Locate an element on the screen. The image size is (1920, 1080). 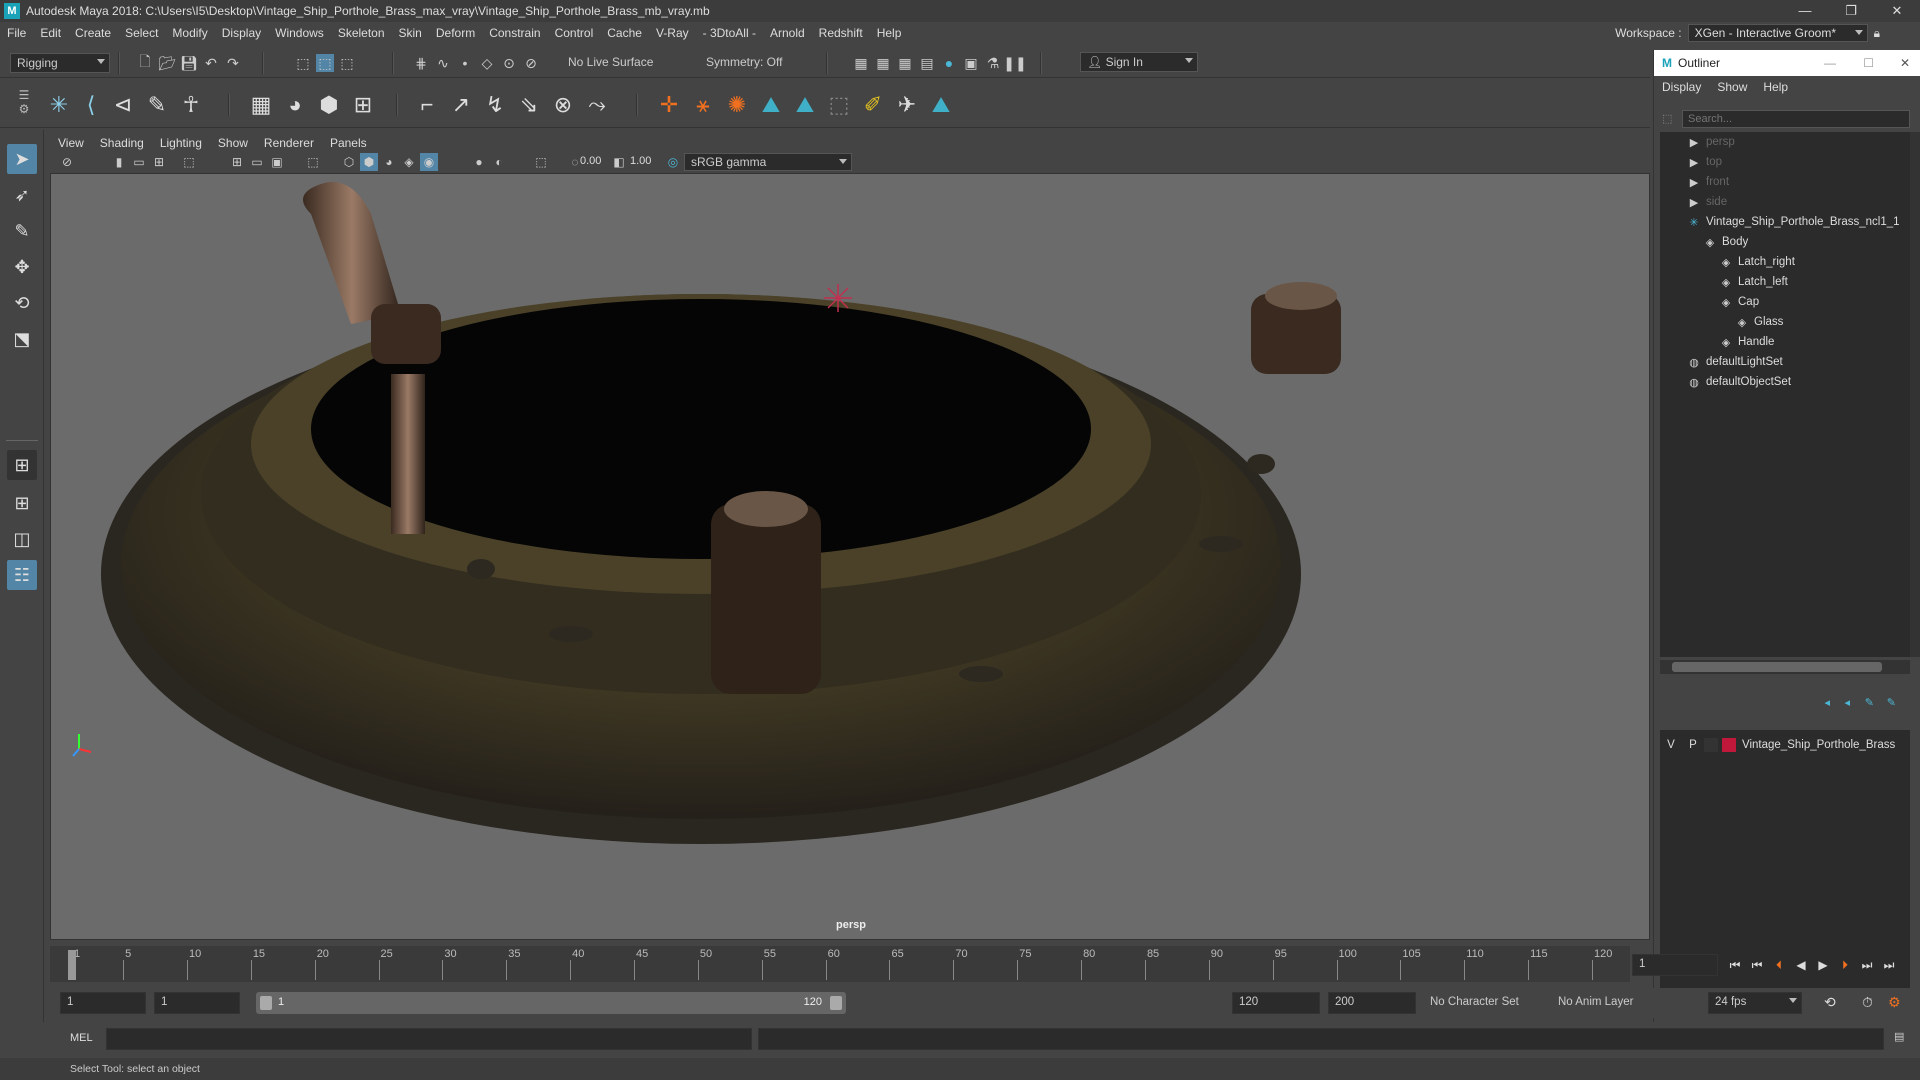
save-scene-icon: 💾︎ is located at coordinates (189, 63).